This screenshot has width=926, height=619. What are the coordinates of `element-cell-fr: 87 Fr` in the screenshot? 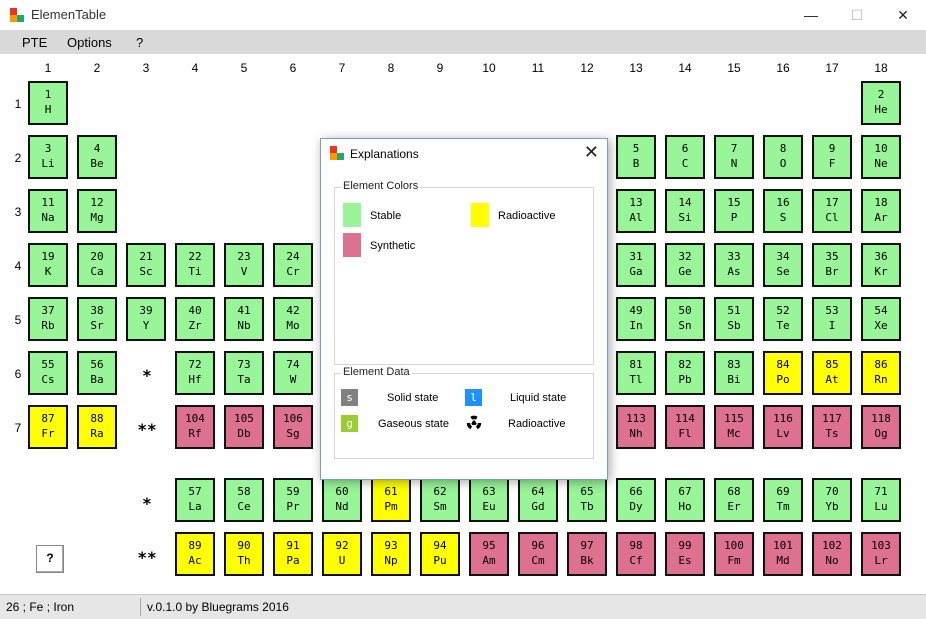 It's located at (48, 427).